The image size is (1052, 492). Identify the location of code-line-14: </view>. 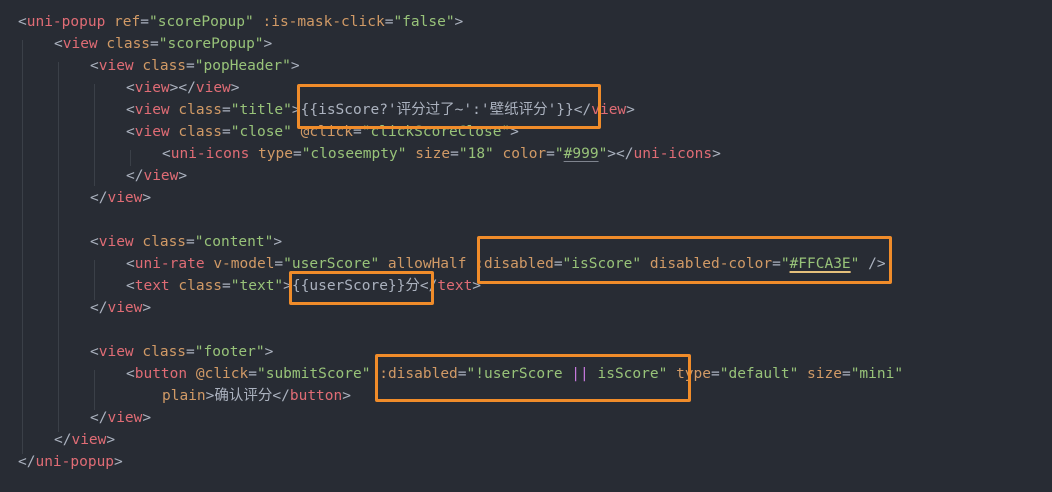
(121, 308).